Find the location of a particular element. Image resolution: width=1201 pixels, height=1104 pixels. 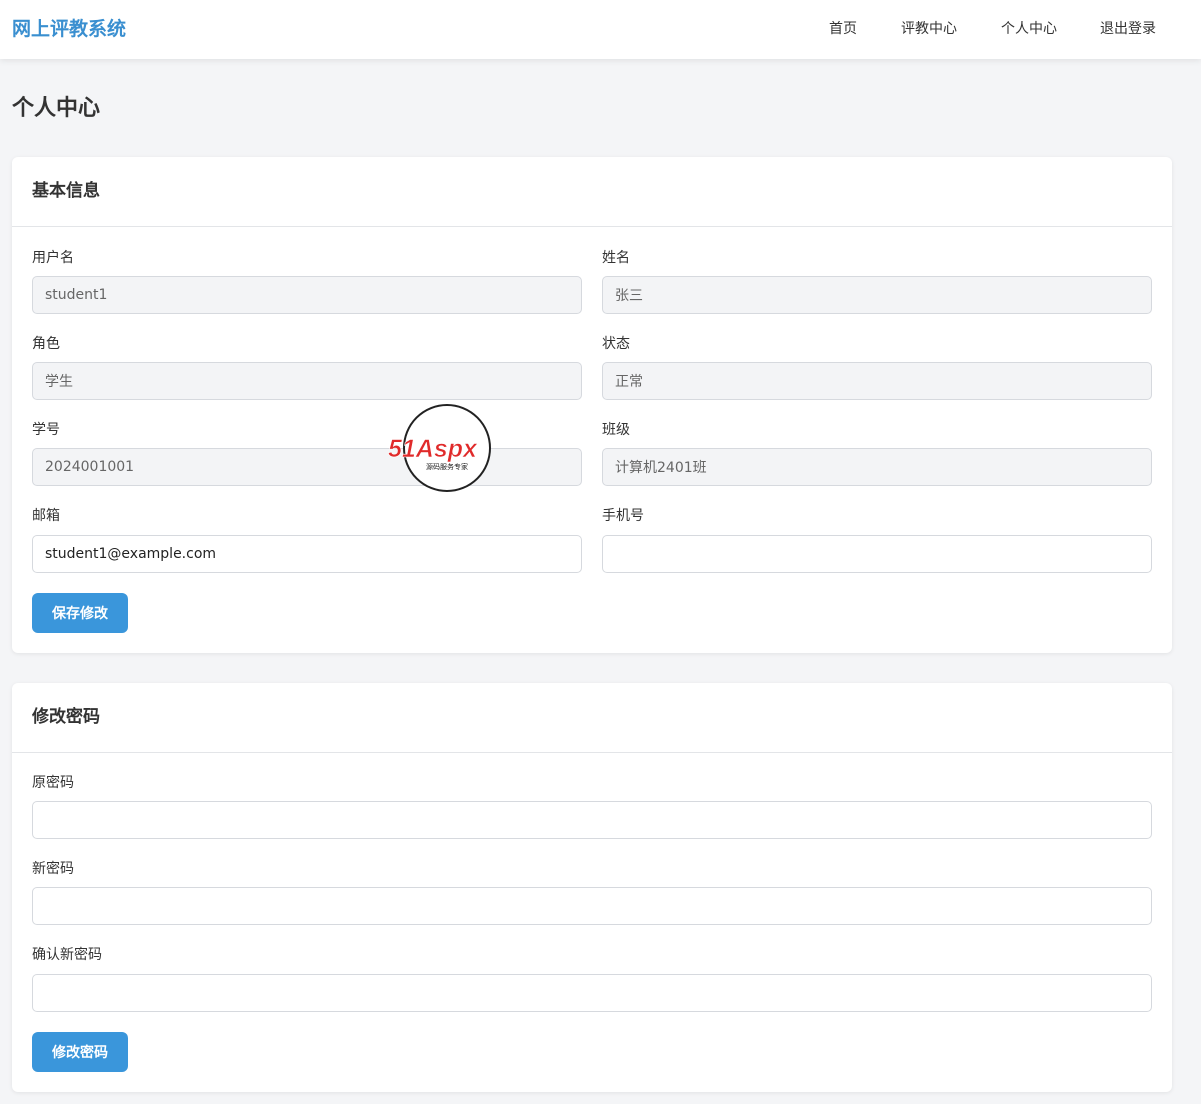

change-password-button: 修改密码 is located at coordinates (80, 1052).